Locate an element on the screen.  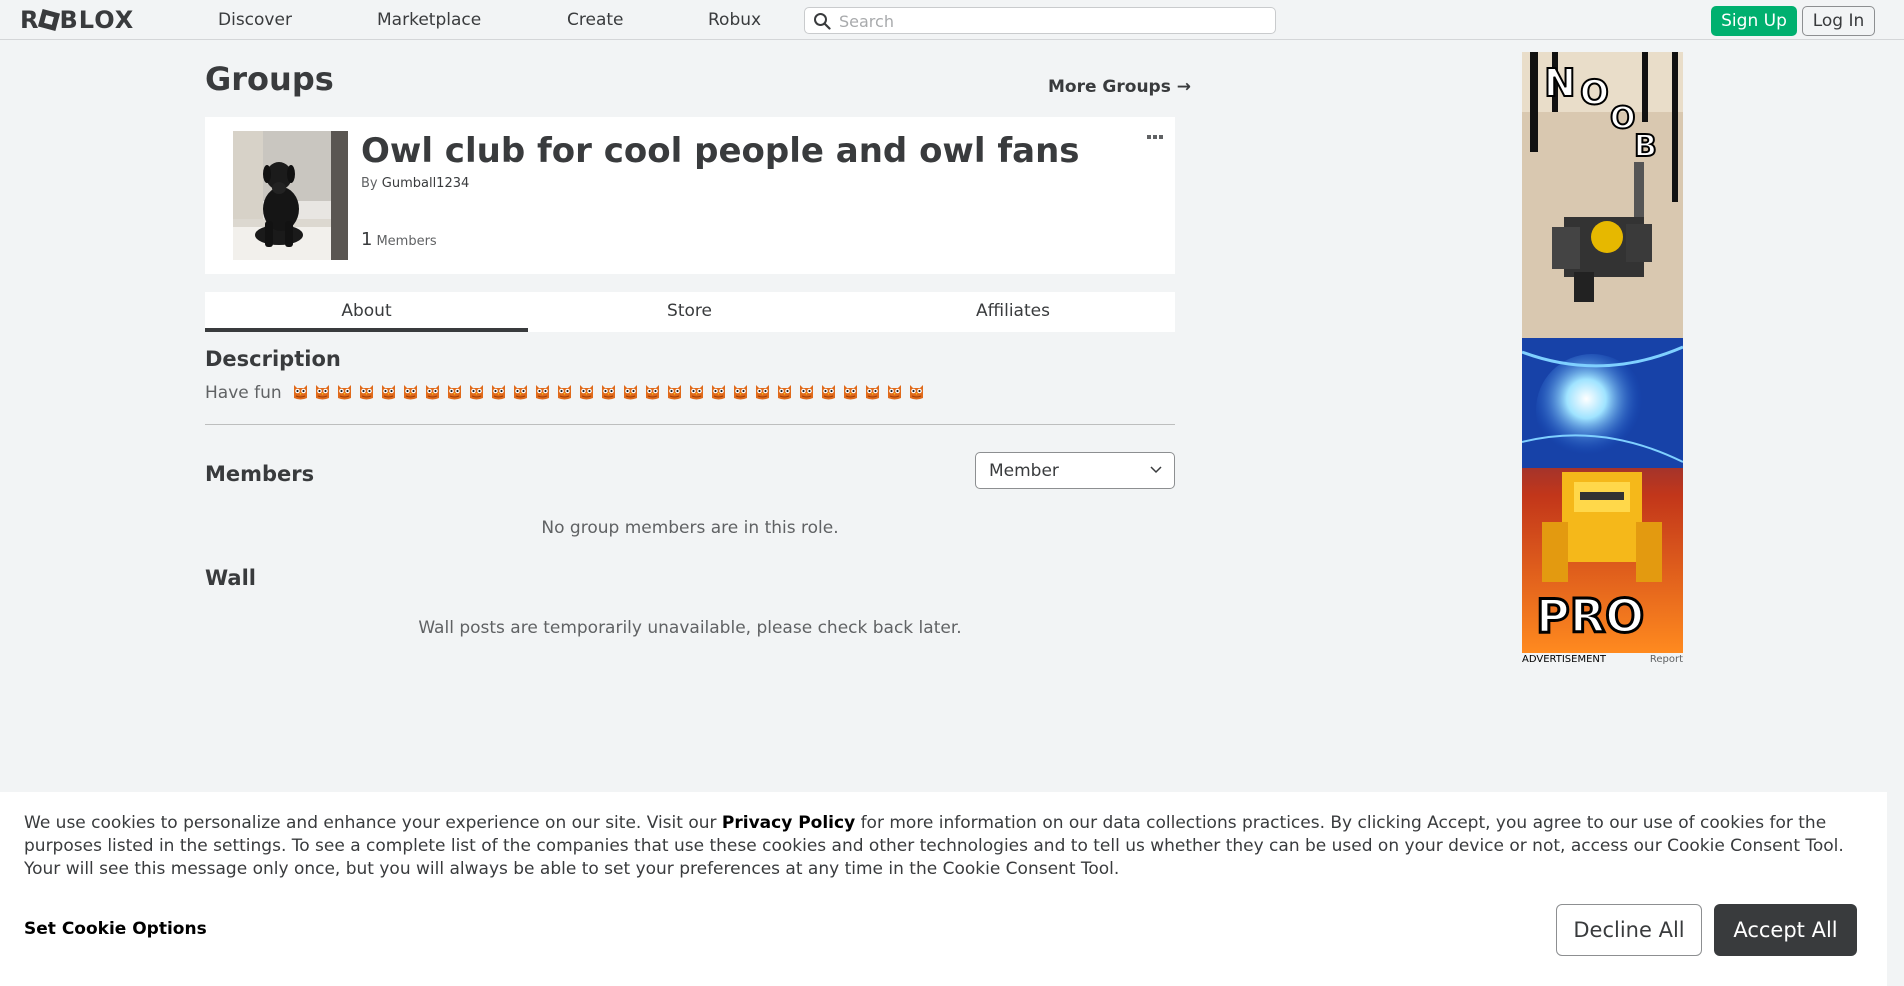
svg-text: N is located at coordinates (1560, 83).